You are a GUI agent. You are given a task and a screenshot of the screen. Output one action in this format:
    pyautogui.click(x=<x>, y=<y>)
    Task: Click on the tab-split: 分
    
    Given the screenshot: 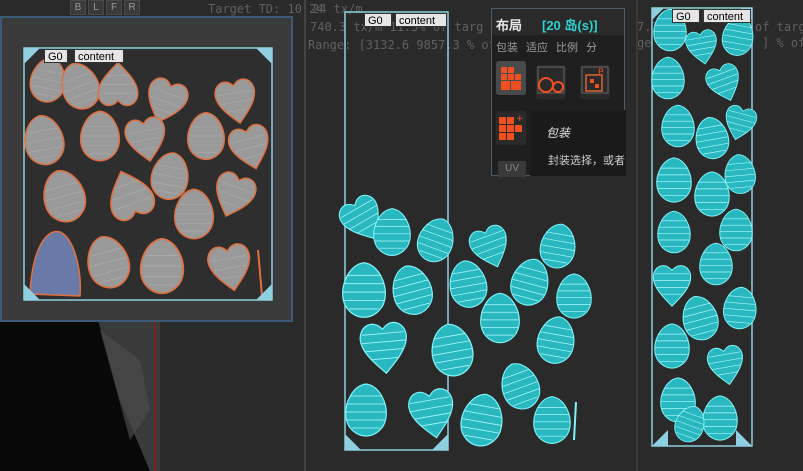 What is the action you would take?
    pyautogui.click(x=591, y=47)
    